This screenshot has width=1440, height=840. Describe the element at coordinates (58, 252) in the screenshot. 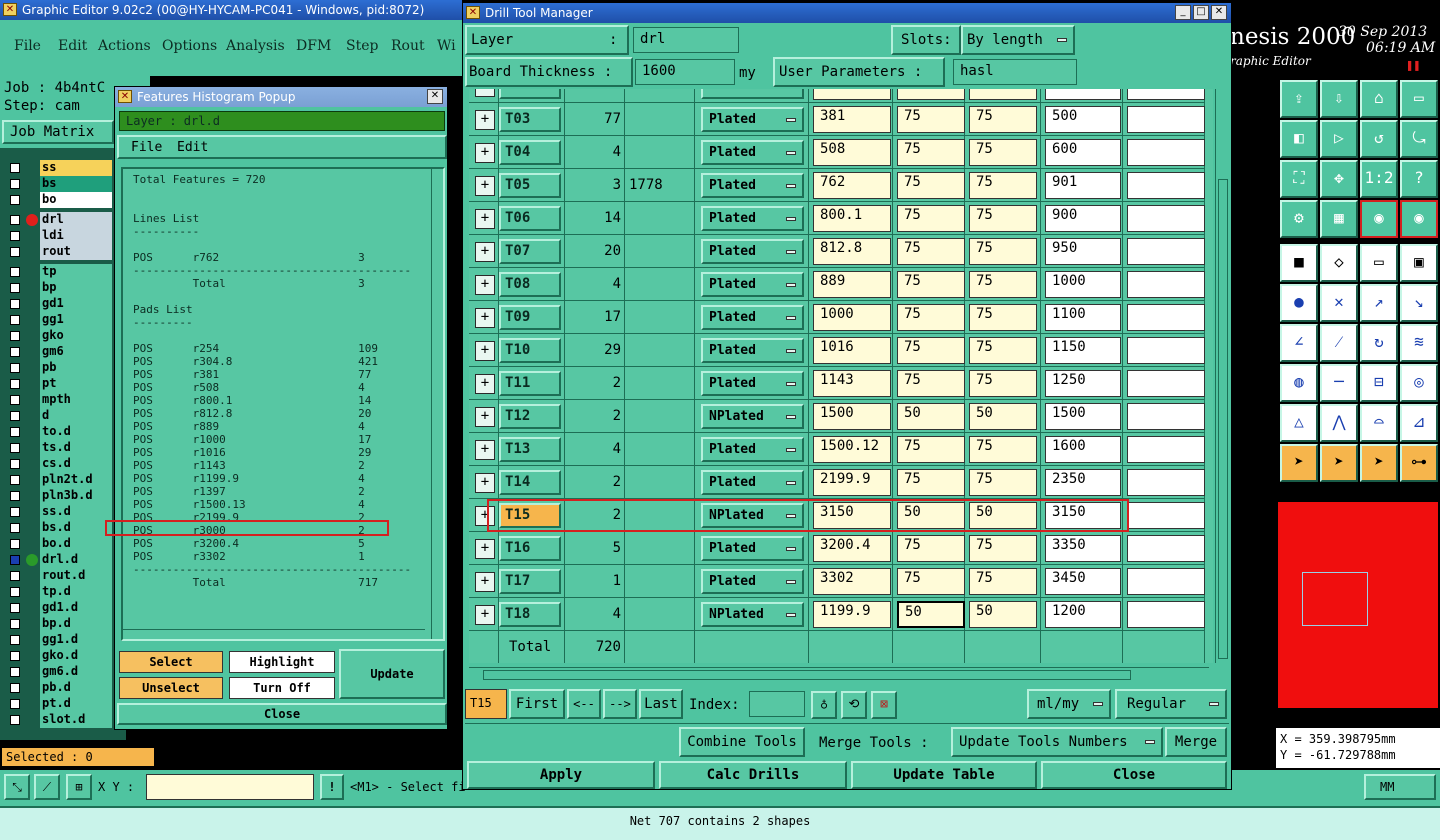

I see `layer-row: rout` at that location.